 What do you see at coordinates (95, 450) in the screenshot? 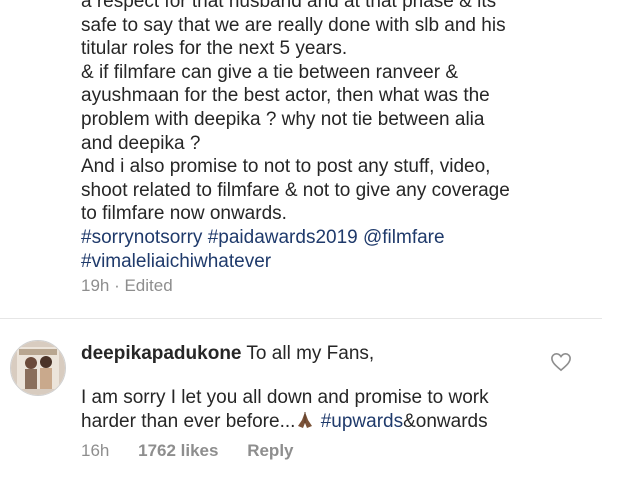
I see `comment-timestamp: 16h` at bounding box center [95, 450].